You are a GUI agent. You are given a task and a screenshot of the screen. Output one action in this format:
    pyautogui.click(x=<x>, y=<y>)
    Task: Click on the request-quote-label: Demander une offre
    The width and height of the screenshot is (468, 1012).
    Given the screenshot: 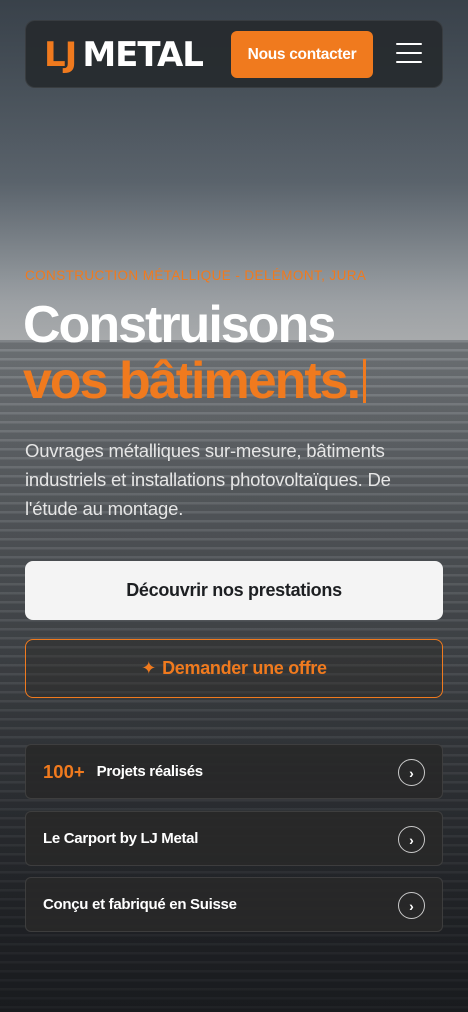 What is the action you would take?
    pyautogui.click(x=244, y=668)
    